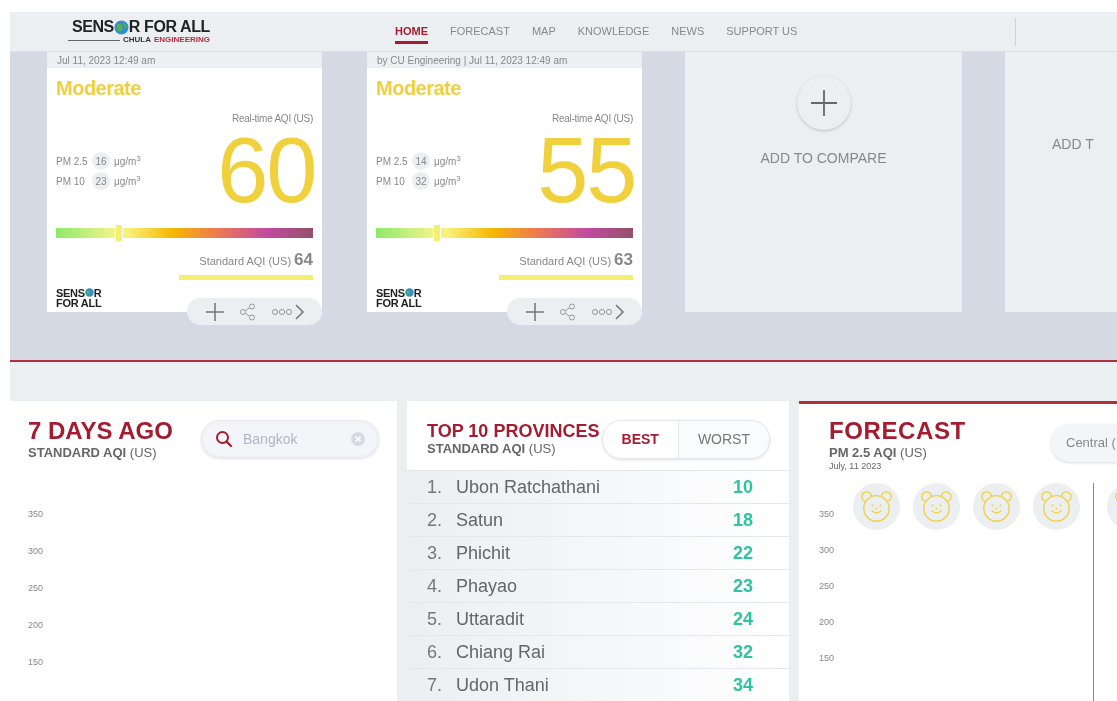  What do you see at coordinates (742, 652) in the screenshot?
I see `province-aqi: 32` at bounding box center [742, 652].